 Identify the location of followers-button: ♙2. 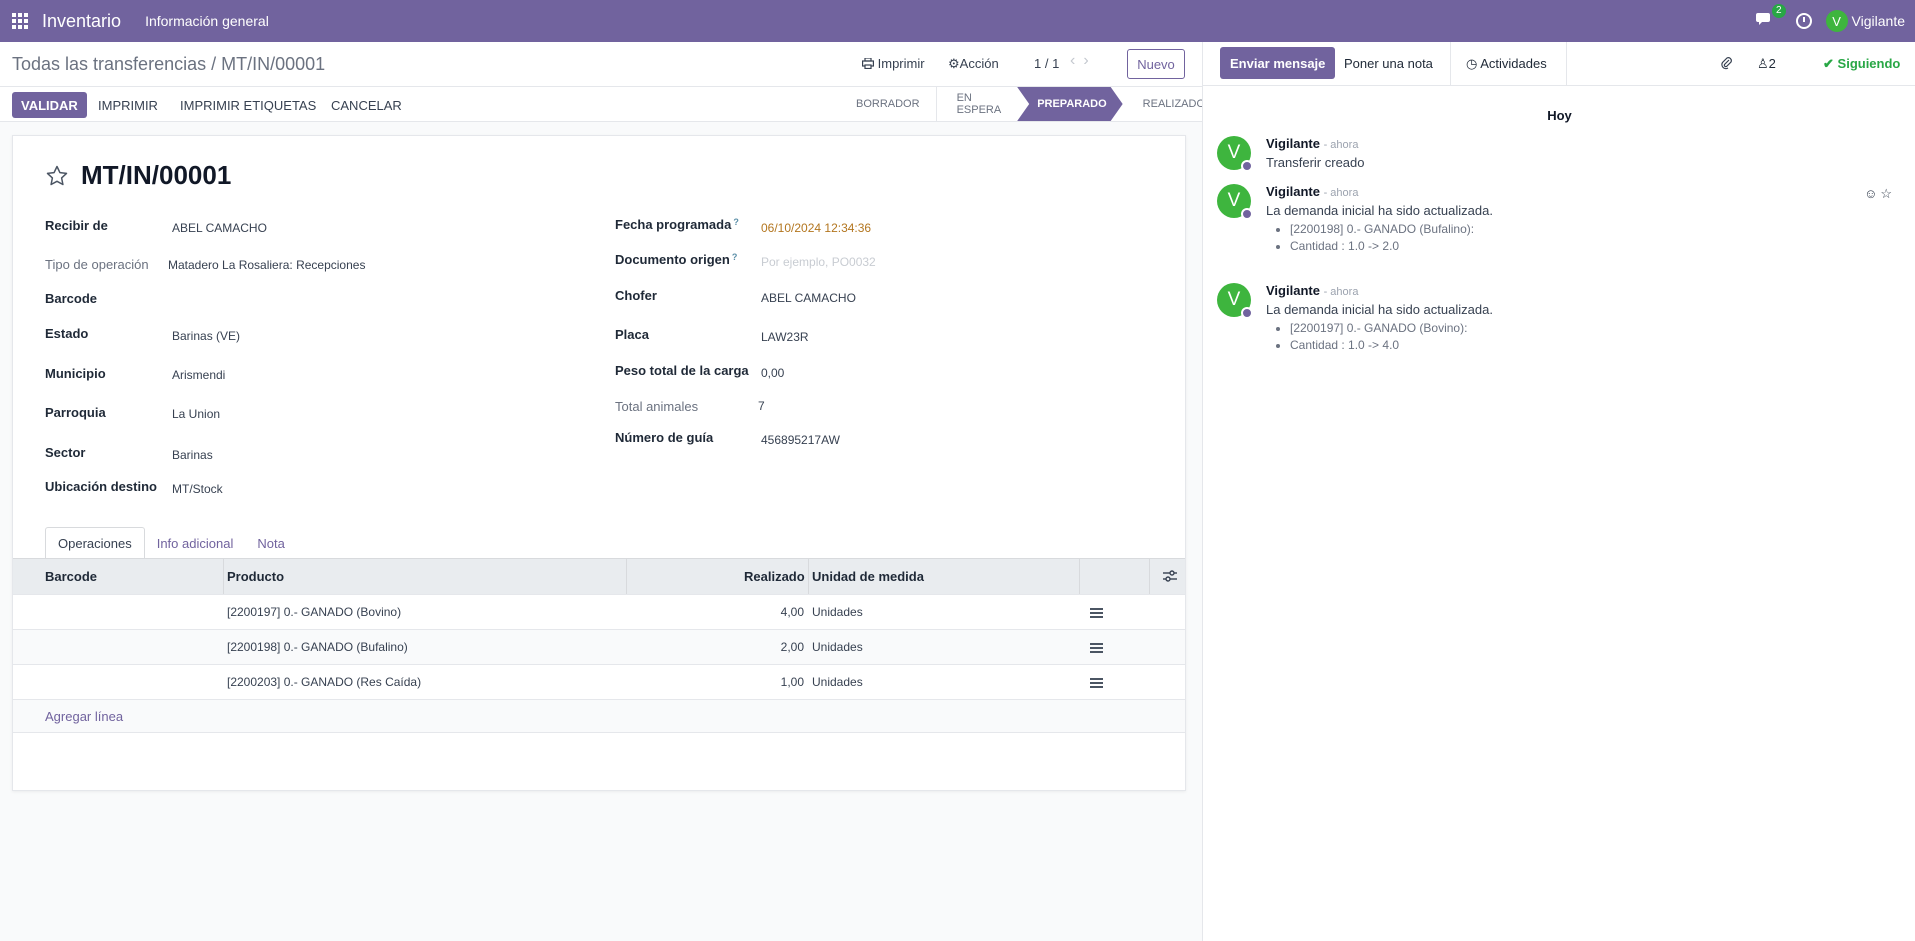
(1766, 64).